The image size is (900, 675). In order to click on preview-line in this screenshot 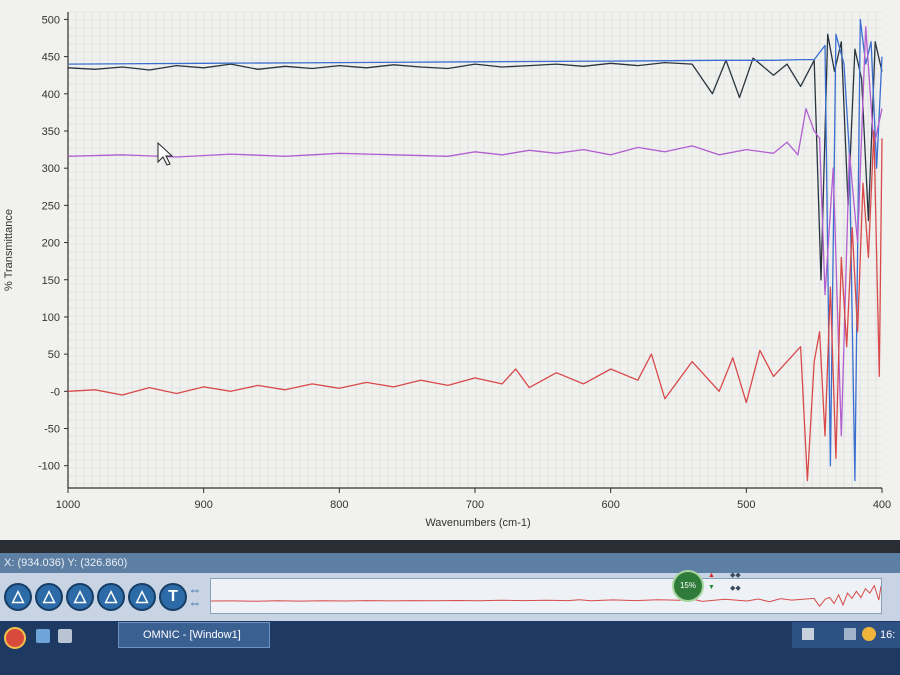, I will do `click(546, 596)`.